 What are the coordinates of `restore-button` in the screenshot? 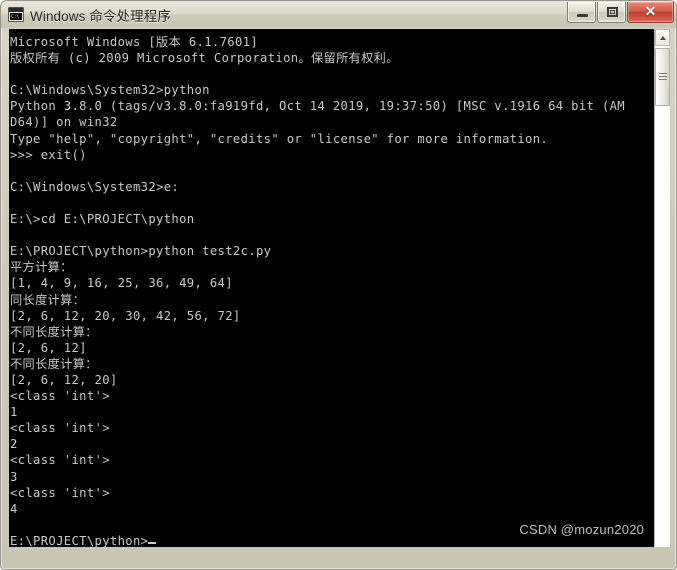 It's located at (611, 12).